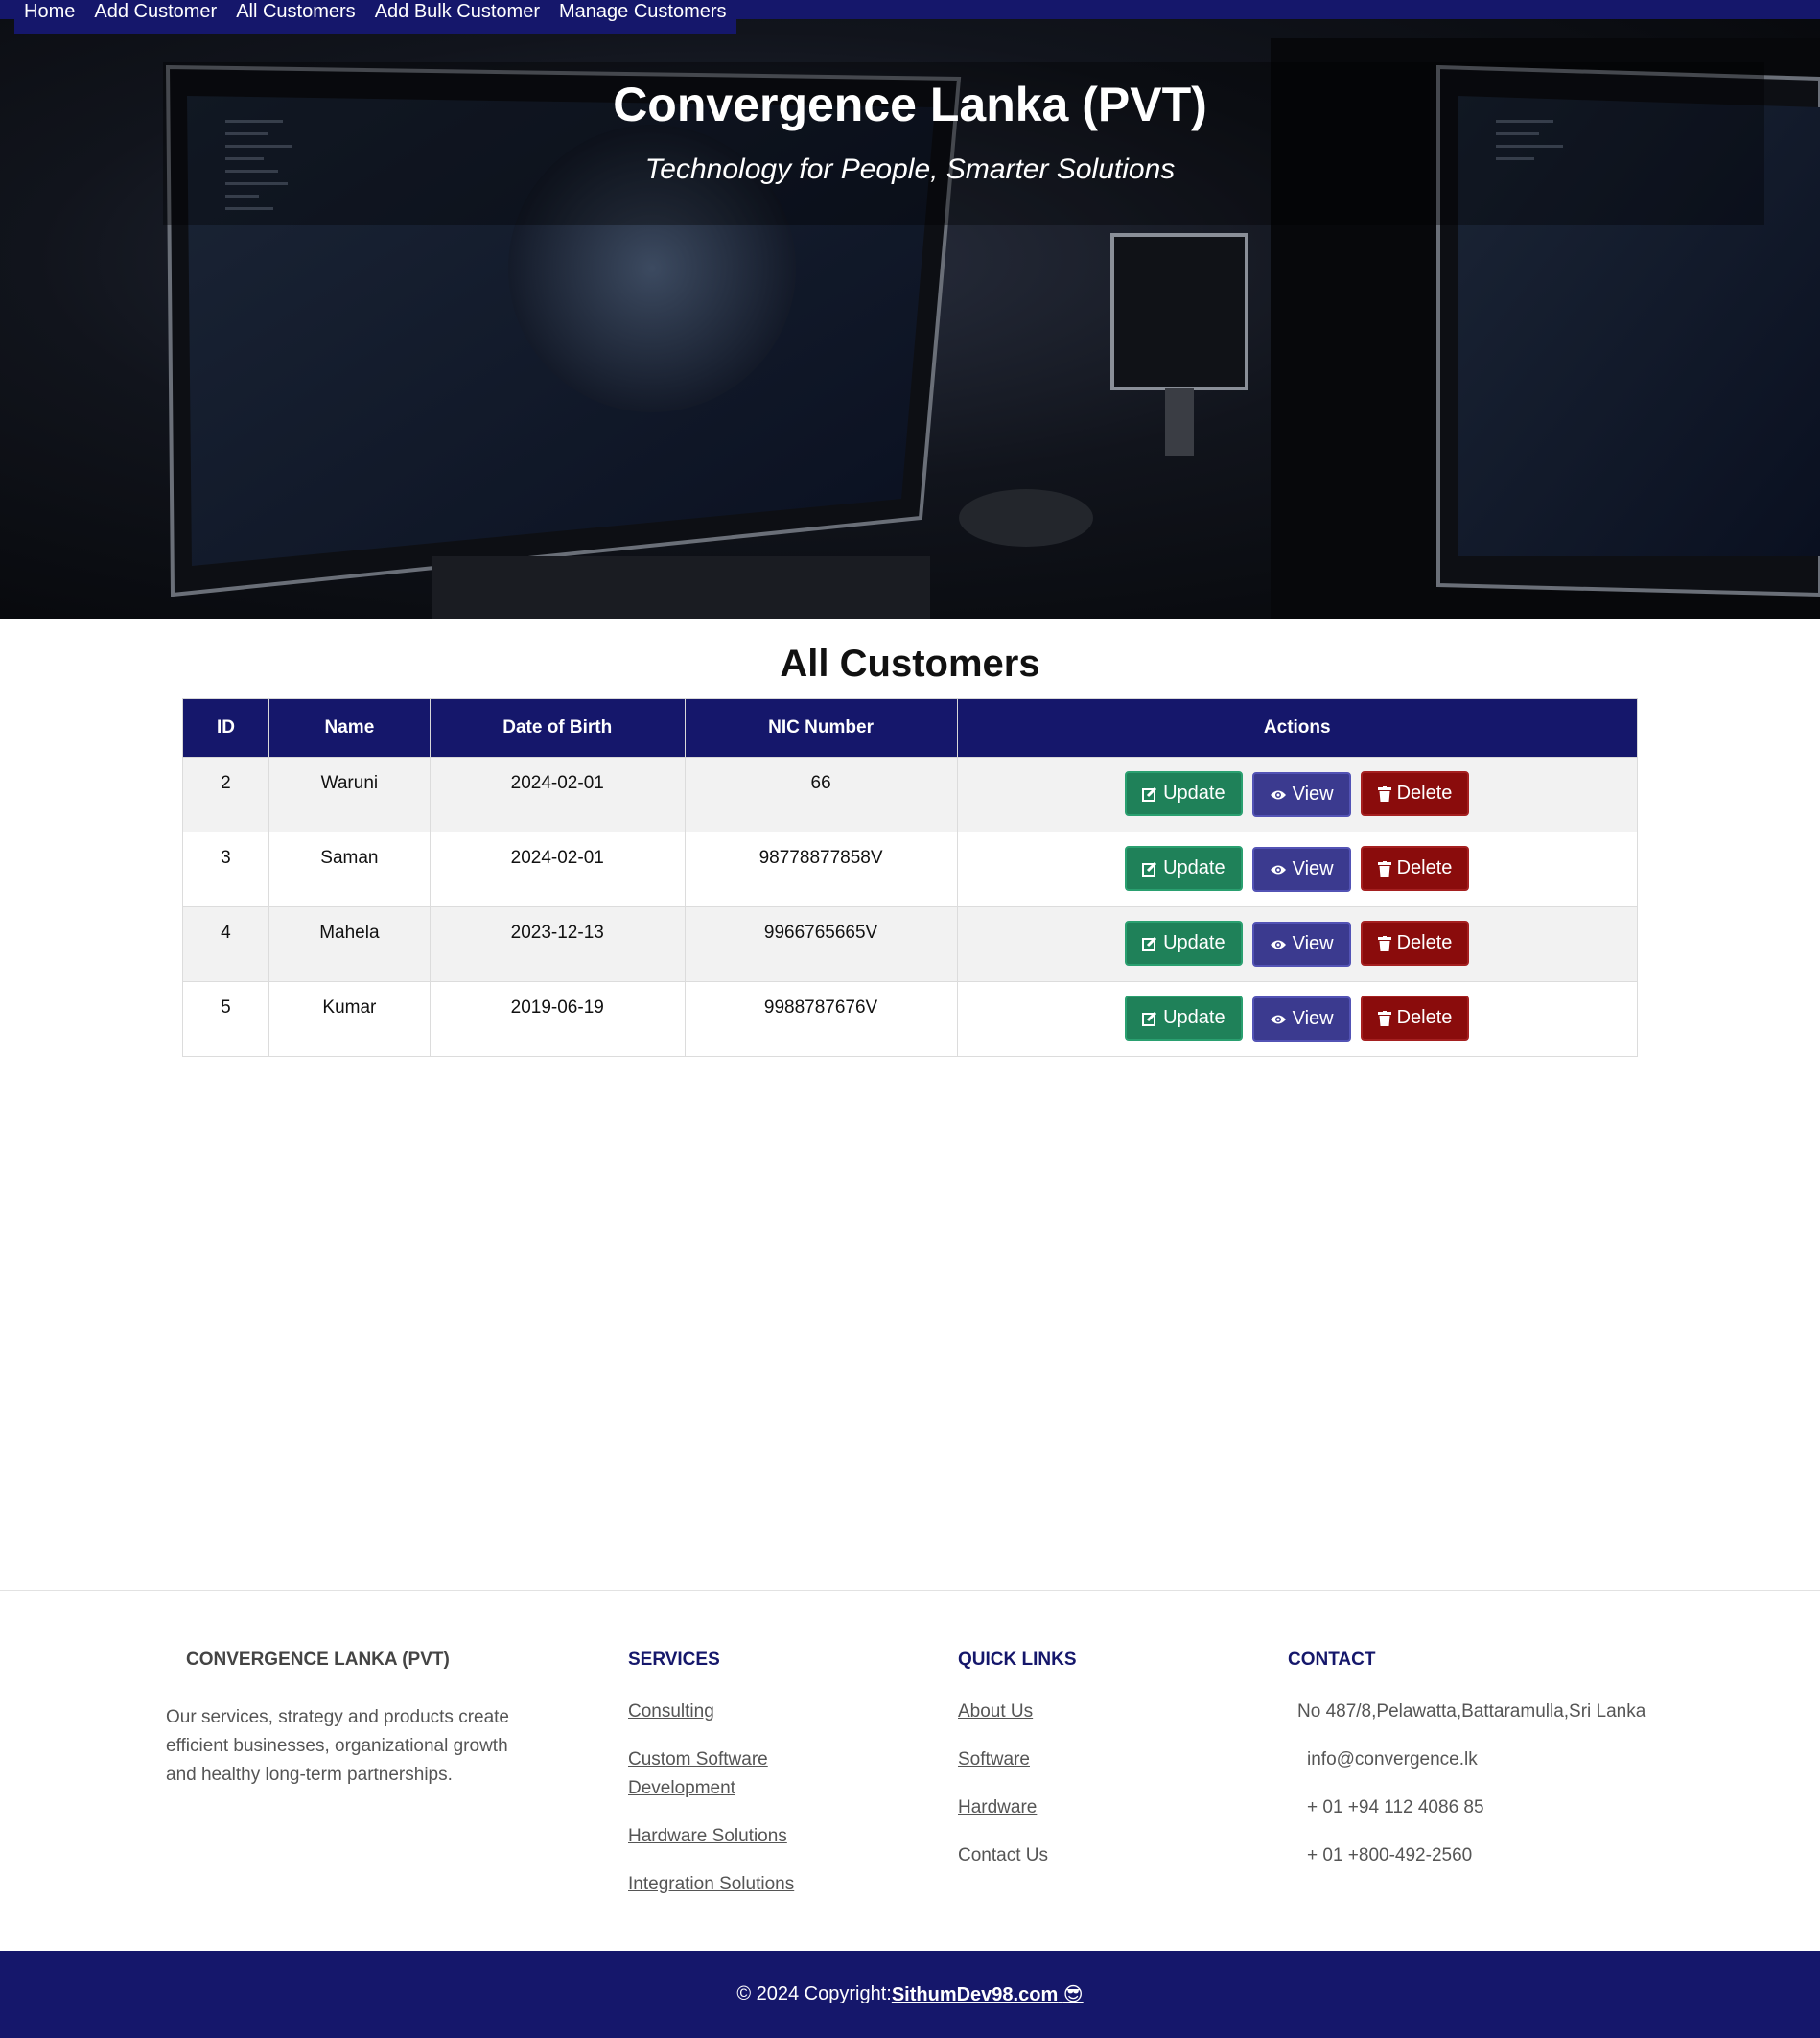 The width and height of the screenshot is (1820, 2038). Describe the element at coordinates (995, 1712) in the screenshot. I see `footer-link-about-us: About Us` at that location.